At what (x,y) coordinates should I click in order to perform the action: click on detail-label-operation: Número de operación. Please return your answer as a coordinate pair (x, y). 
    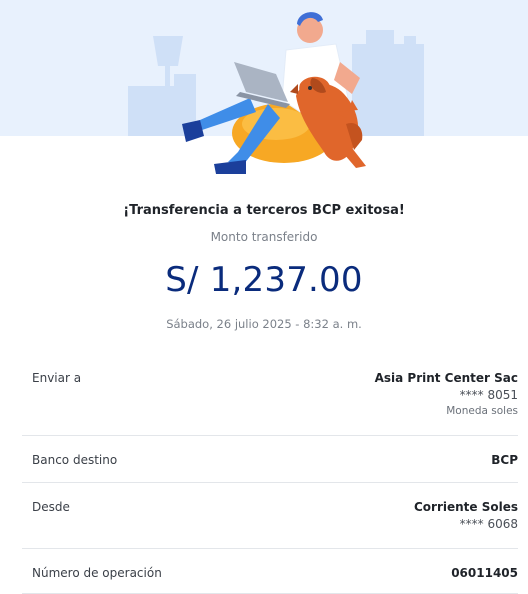
    Looking at the image, I should click on (97, 573).